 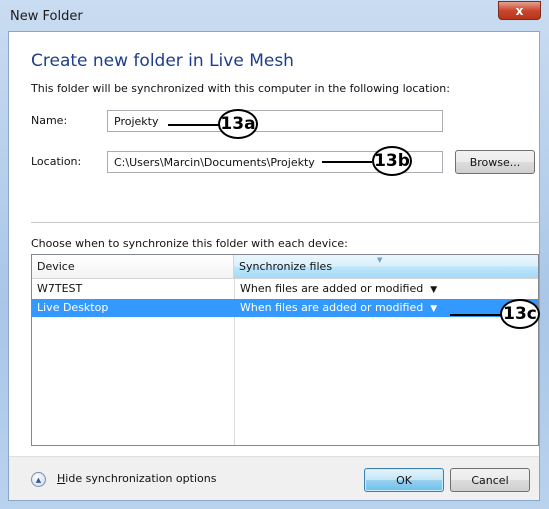 I want to click on close-icon: x, so click(x=519, y=10).